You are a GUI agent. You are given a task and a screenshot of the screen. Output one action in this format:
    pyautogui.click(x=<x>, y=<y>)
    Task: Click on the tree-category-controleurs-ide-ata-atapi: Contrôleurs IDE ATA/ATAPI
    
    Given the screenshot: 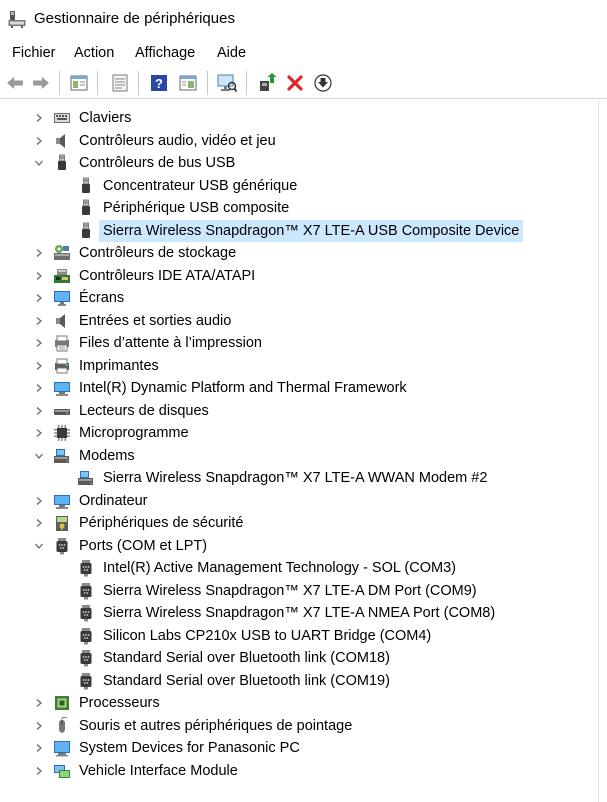 What is the action you would take?
    pyautogui.click(x=299, y=276)
    